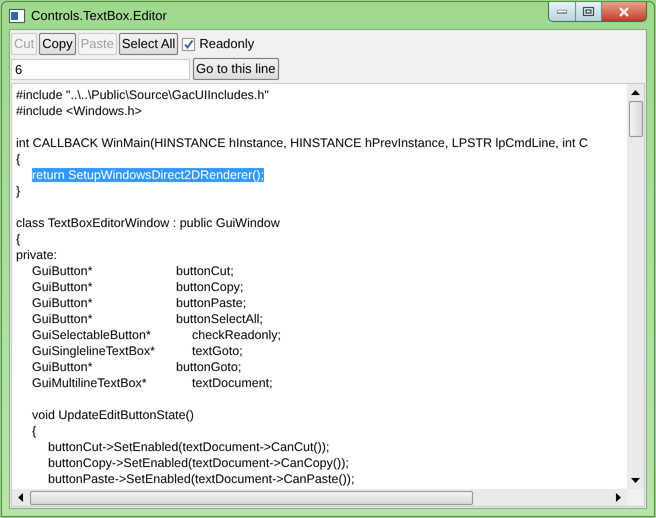  I want to click on close-button, so click(624, 11).